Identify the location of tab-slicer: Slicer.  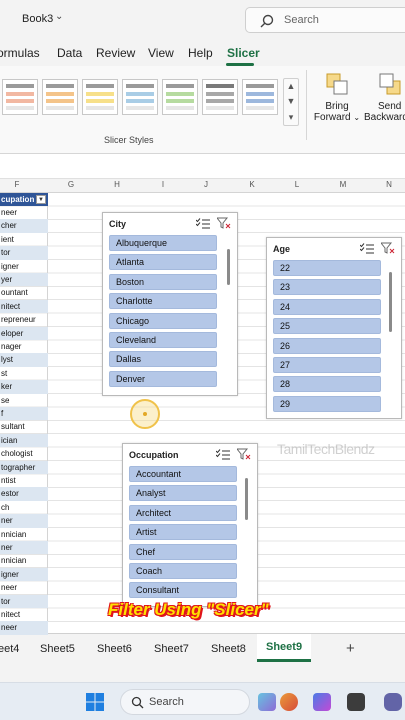
(243, 53).